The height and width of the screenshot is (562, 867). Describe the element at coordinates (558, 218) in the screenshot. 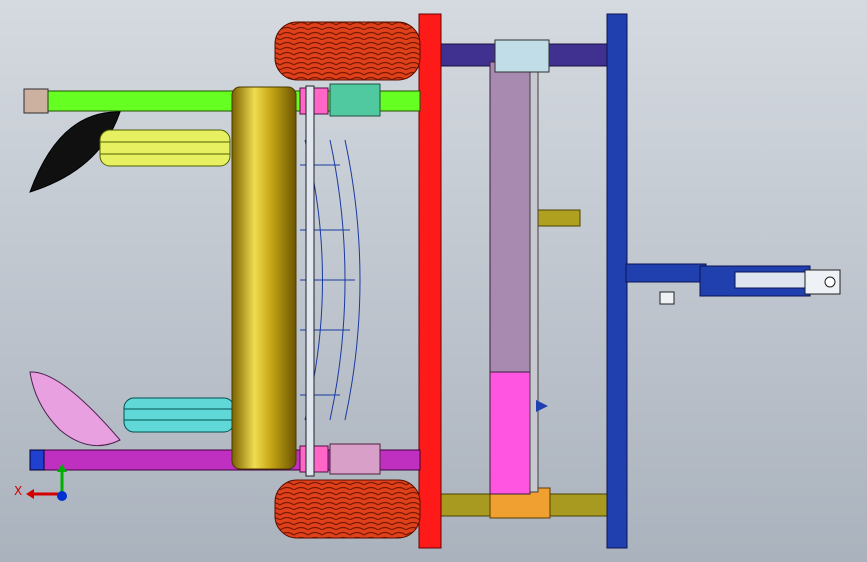

I see `olive-plate` at that location.